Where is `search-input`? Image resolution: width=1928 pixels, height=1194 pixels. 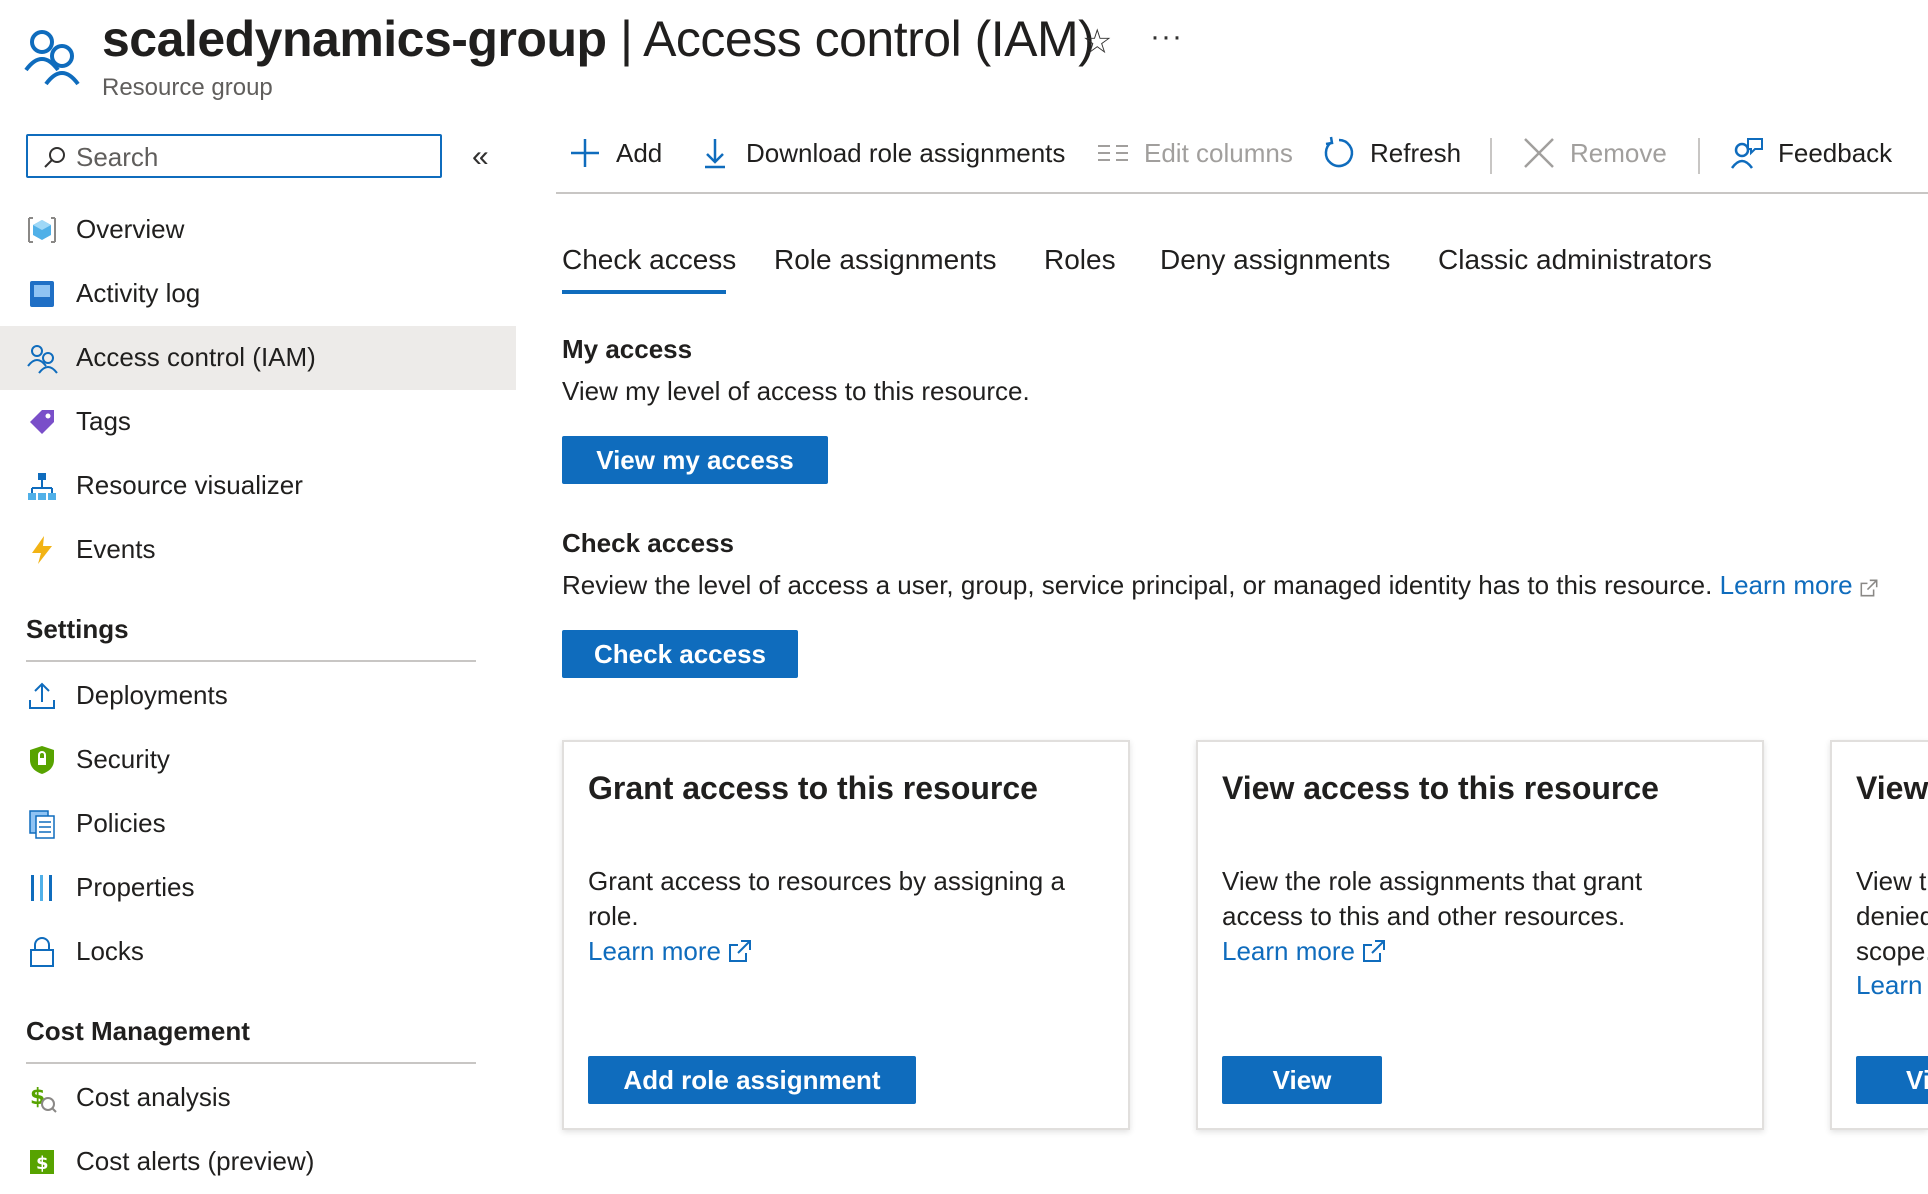
search-input is located at coordinates (251, 157).